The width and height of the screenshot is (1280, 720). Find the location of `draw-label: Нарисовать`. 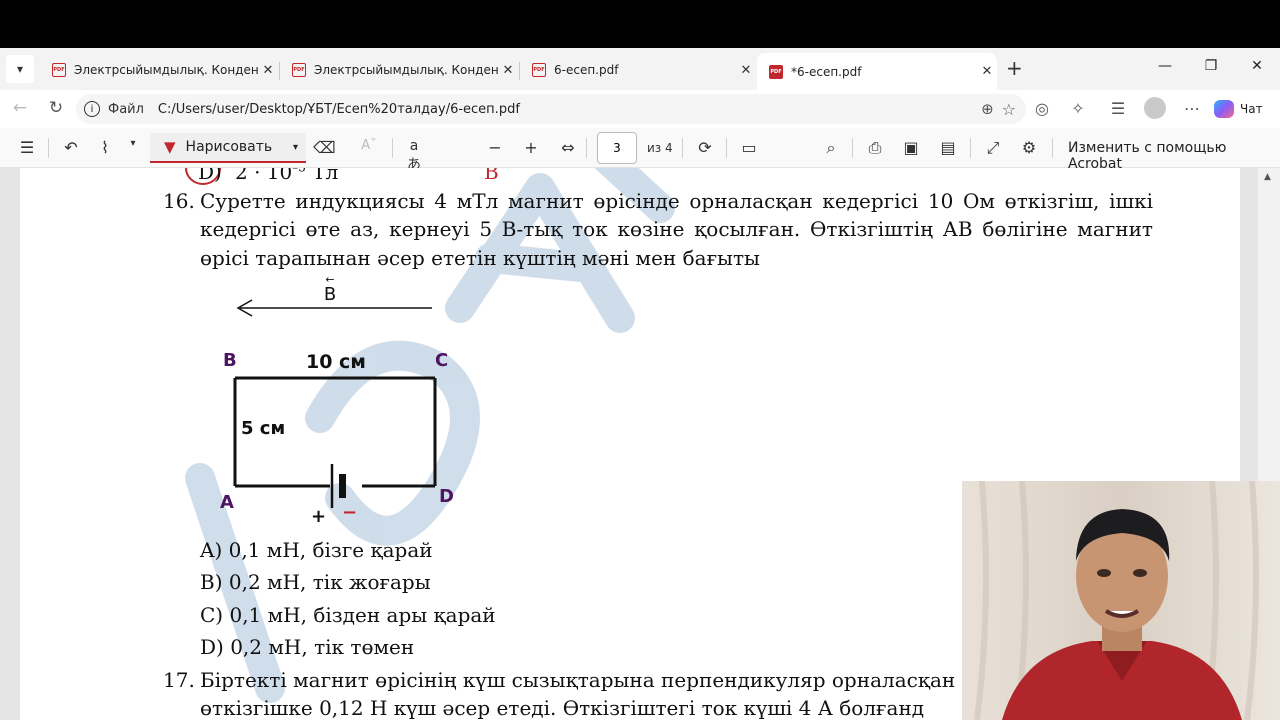

draw-label: Нарисовать is located at coordinates (229, 147).